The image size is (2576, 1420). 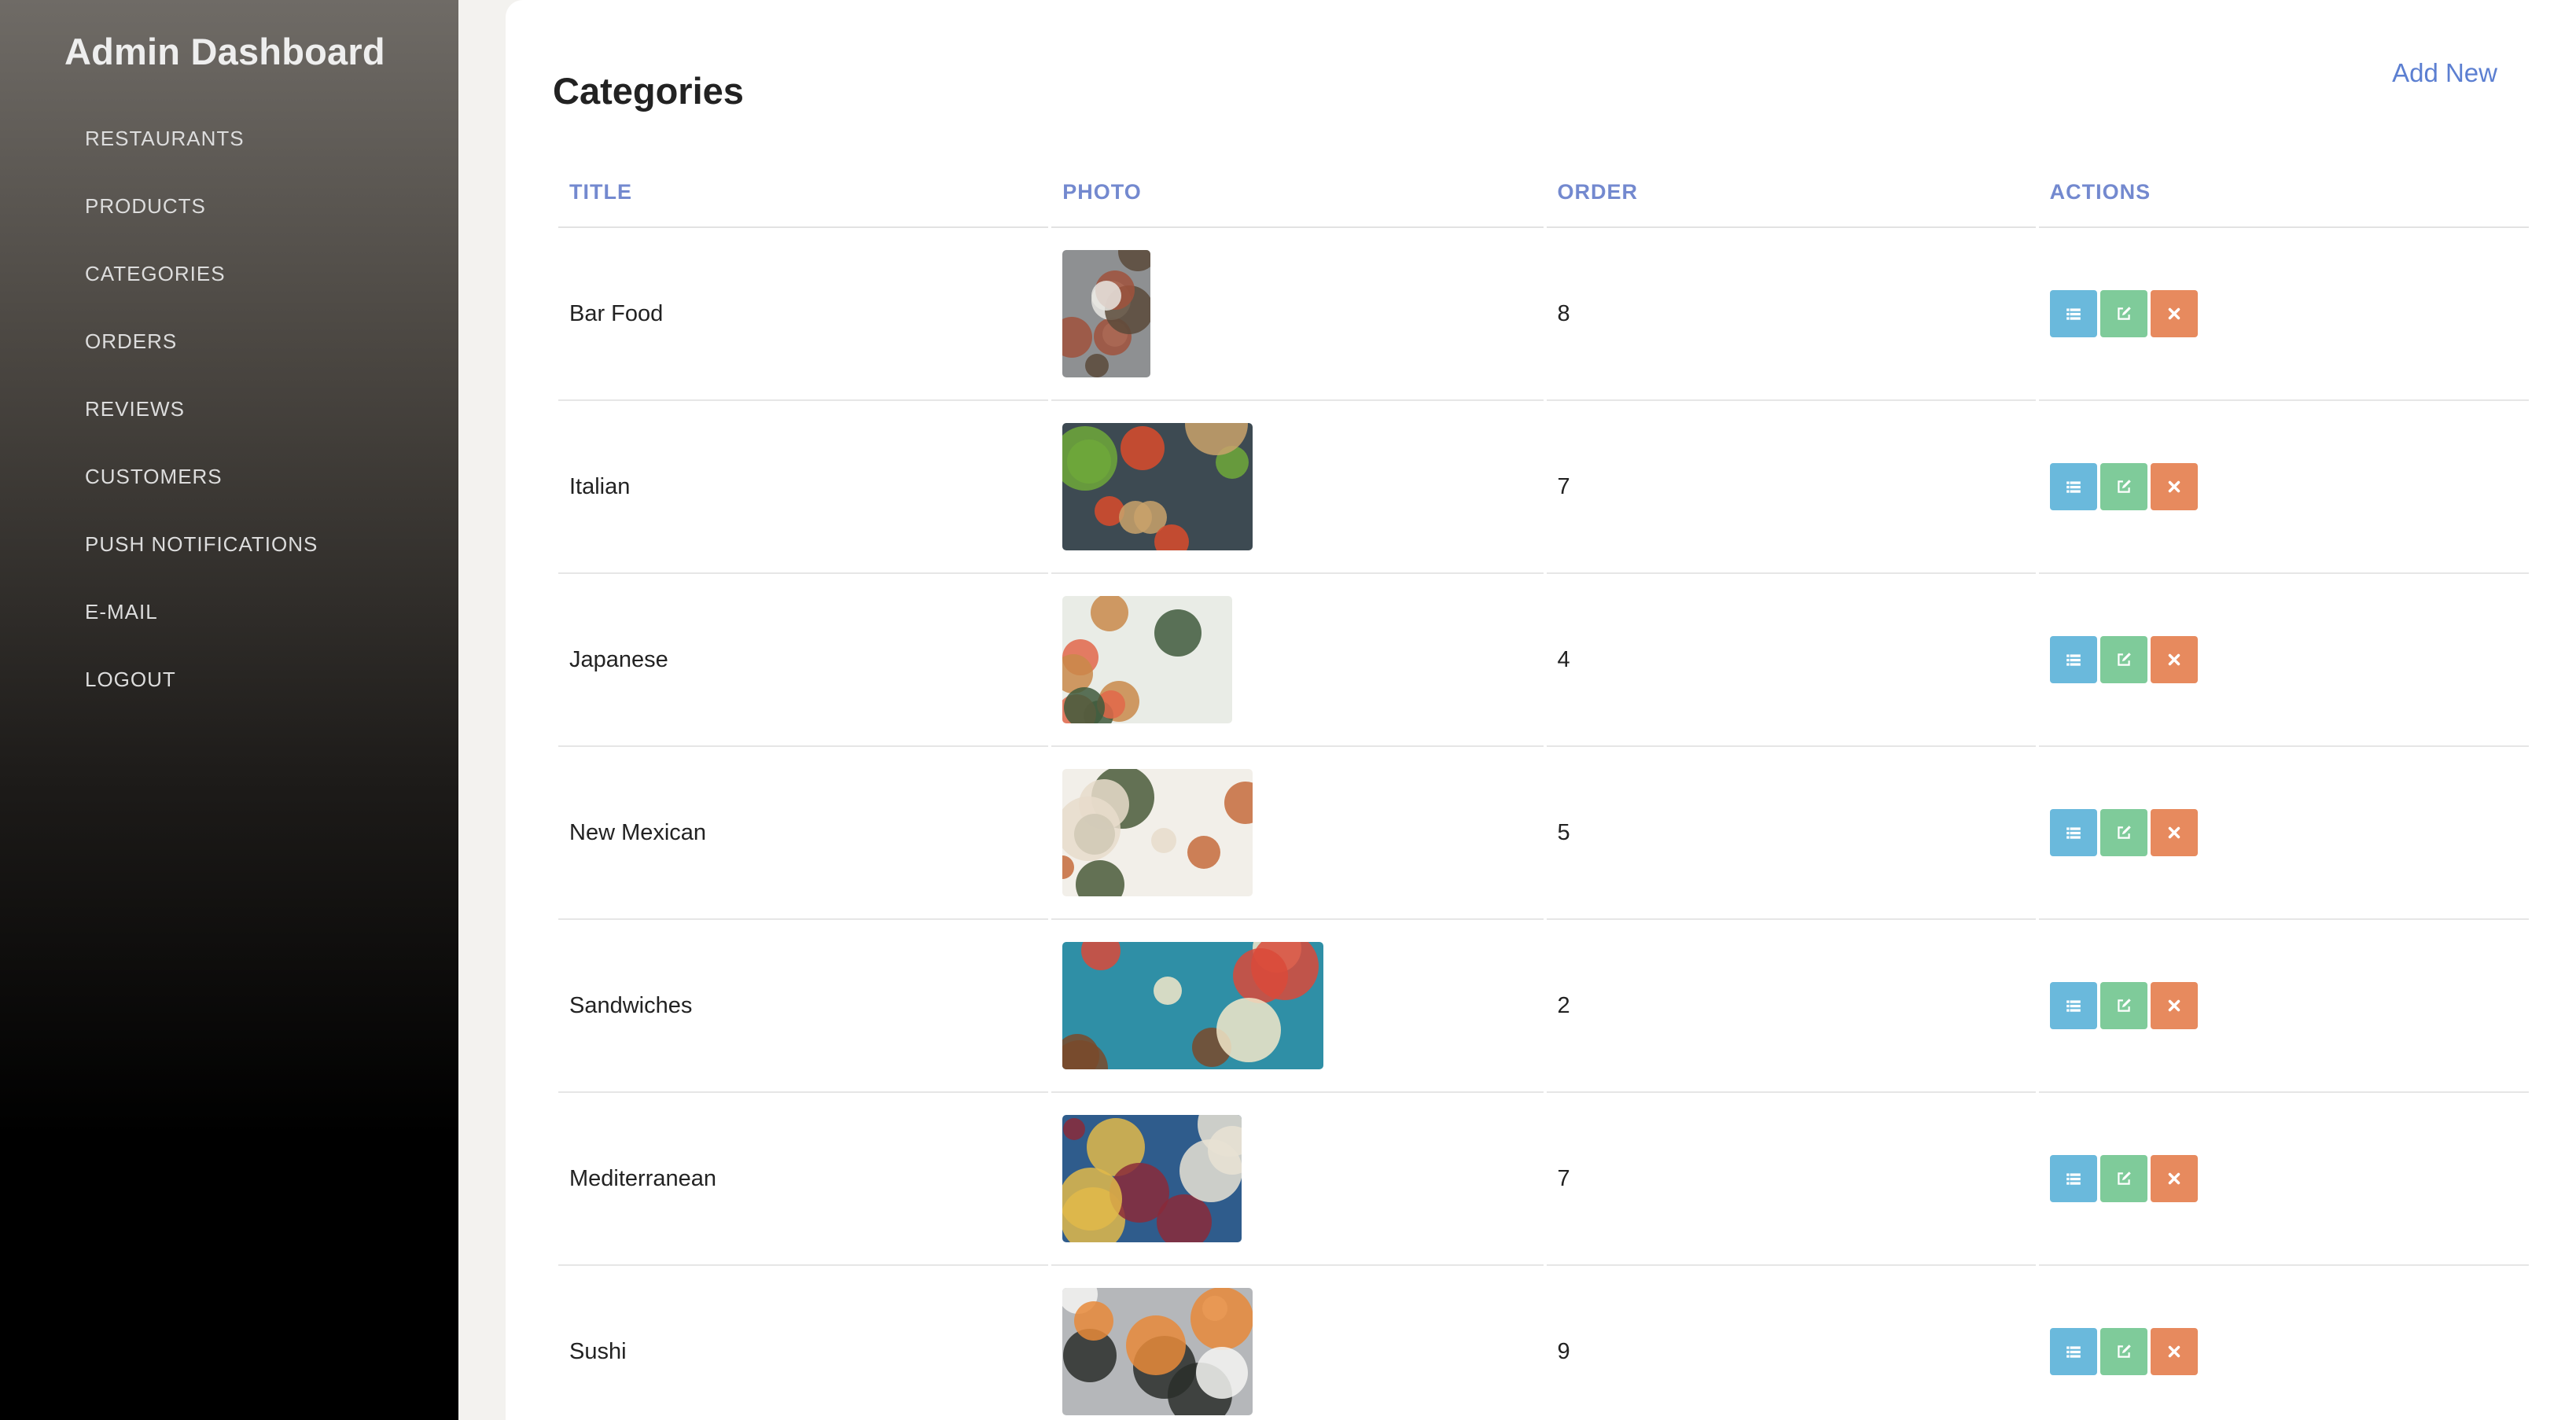 I want to click on category-order: 8, so click(x=1791, y=314).